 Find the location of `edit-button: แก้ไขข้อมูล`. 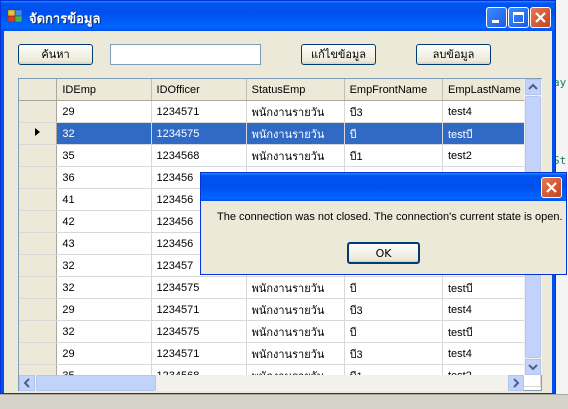

edit-button: แก้ไขข้อมูล is located at coordinates (338, 54).